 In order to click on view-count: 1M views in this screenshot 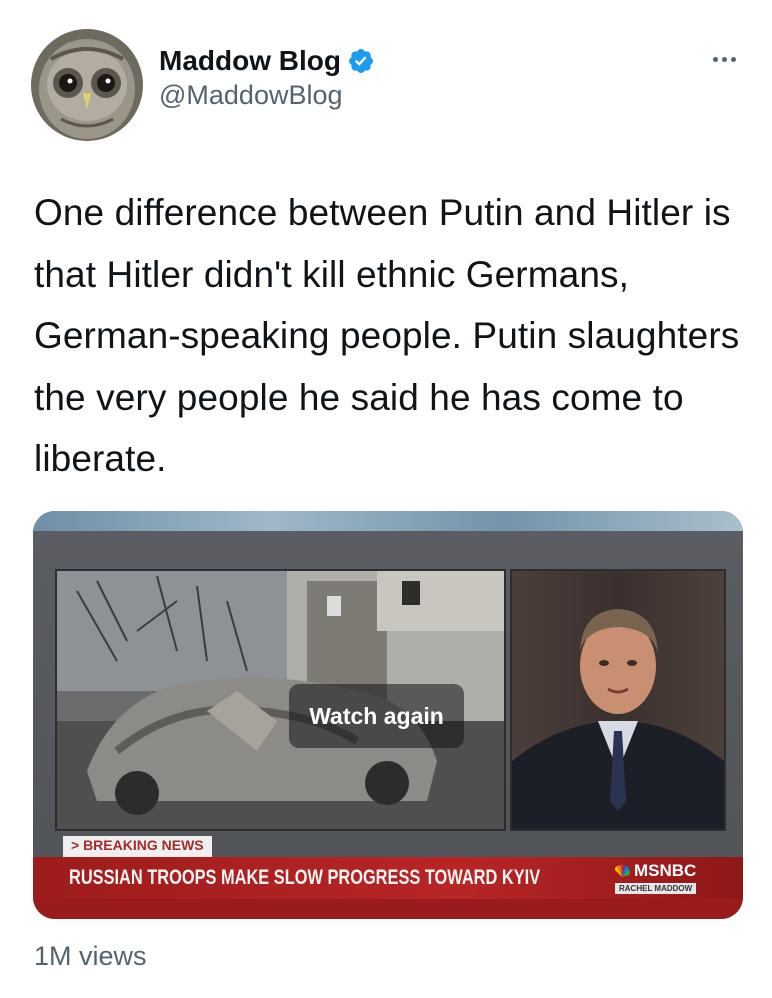, I will do `click(90, 956)`.